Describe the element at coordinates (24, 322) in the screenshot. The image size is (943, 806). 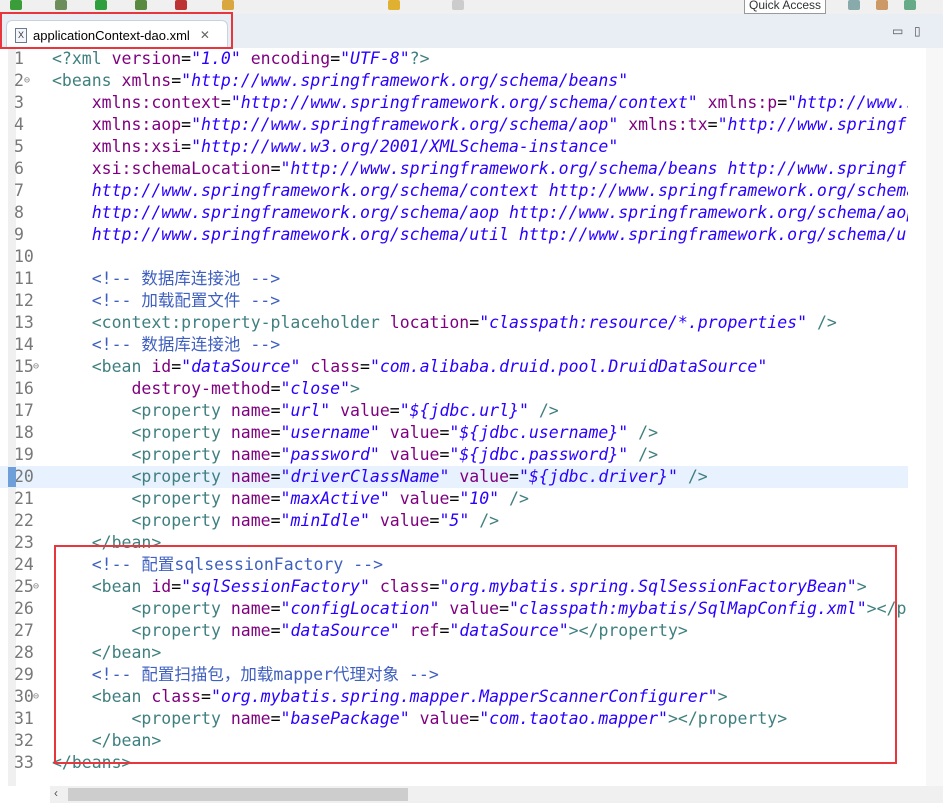
I see `line-number: 13` at that location.